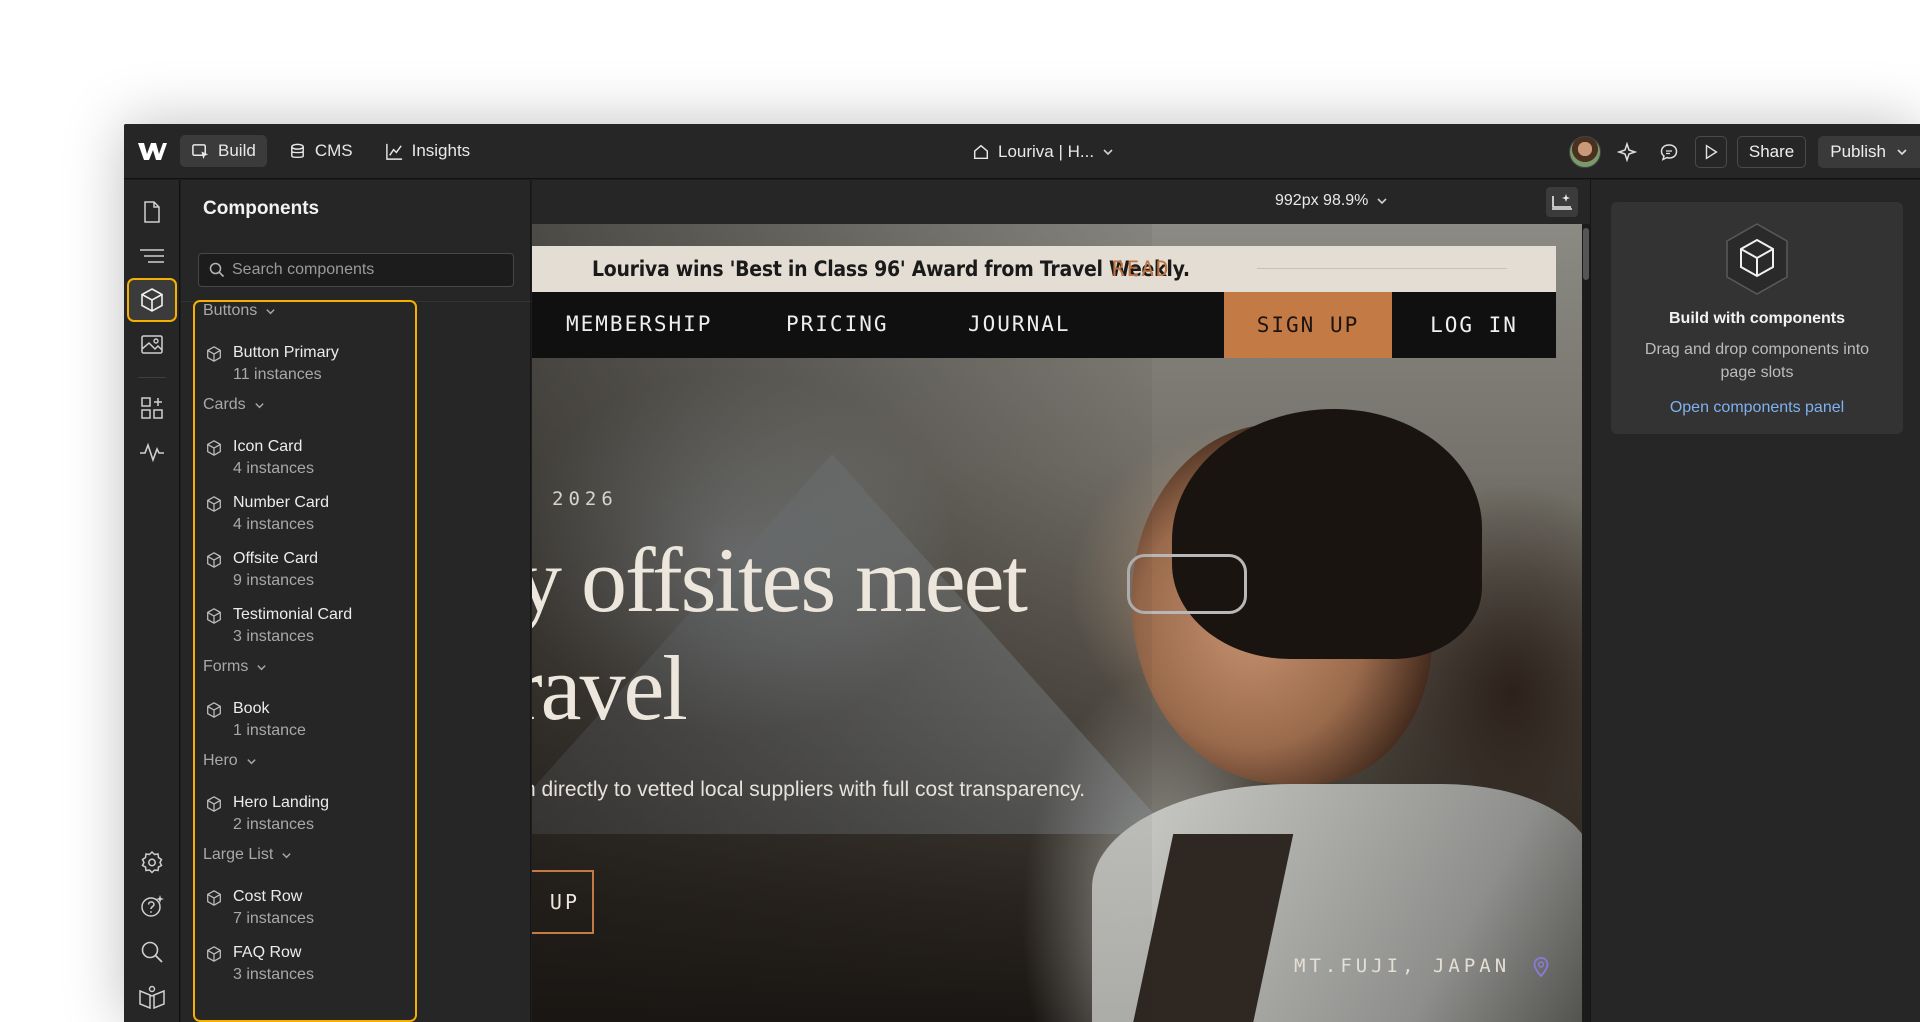  I want to click on rail-divider, so click(152, 377).